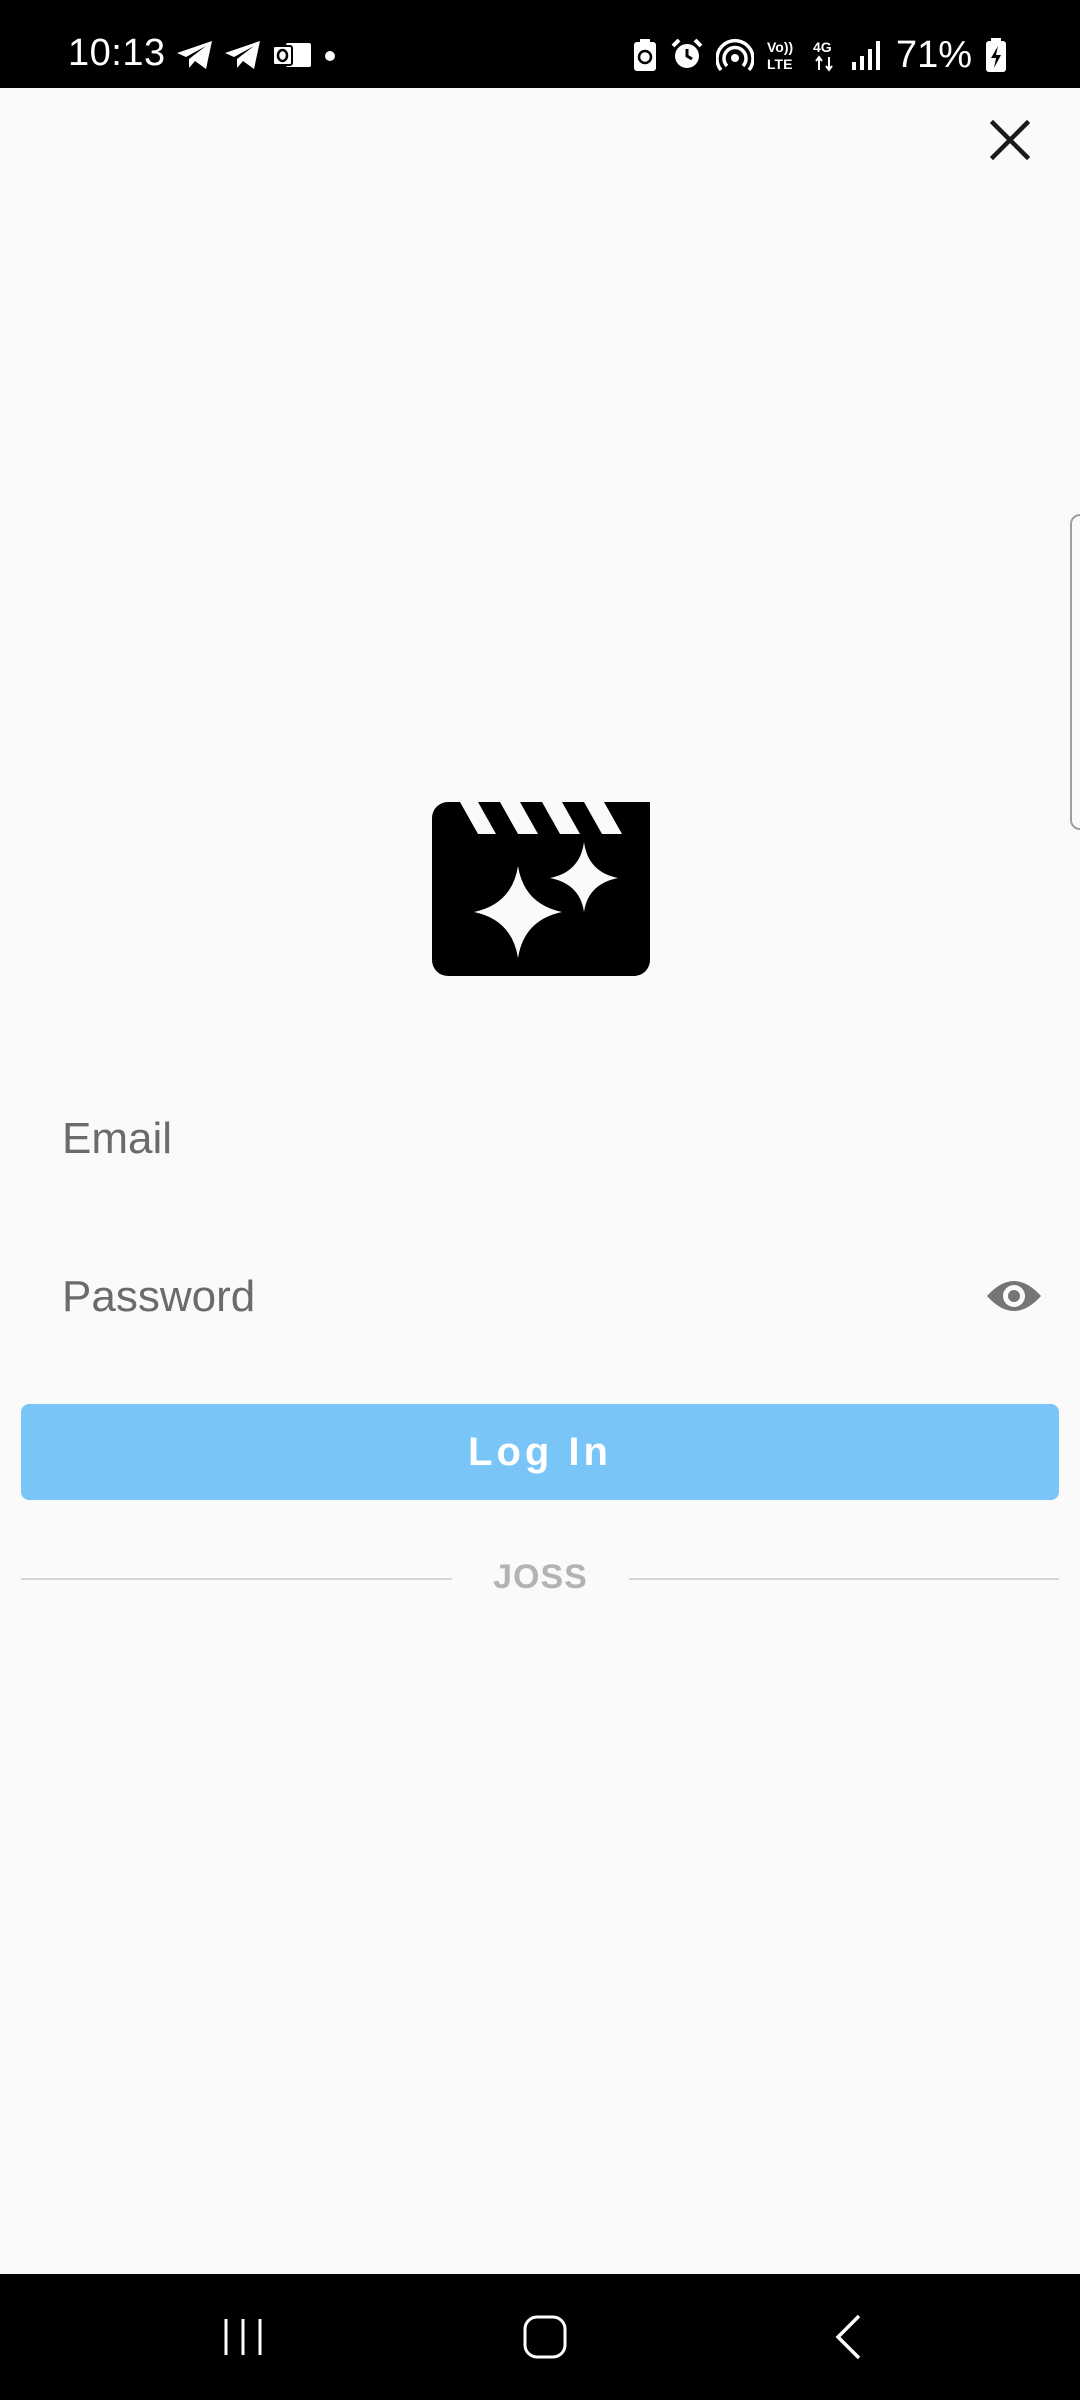  What do you see at coordinates (540, 1452) in the screenshot?
I see `login-button: Log In` at bounding box center [540, 1452].